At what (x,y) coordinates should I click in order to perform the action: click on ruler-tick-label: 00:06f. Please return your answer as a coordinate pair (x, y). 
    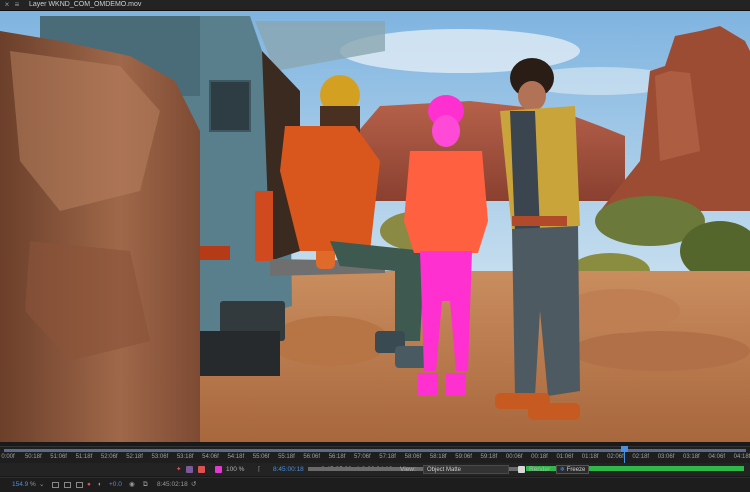
    Looking at the image, I should click on (514, 457).